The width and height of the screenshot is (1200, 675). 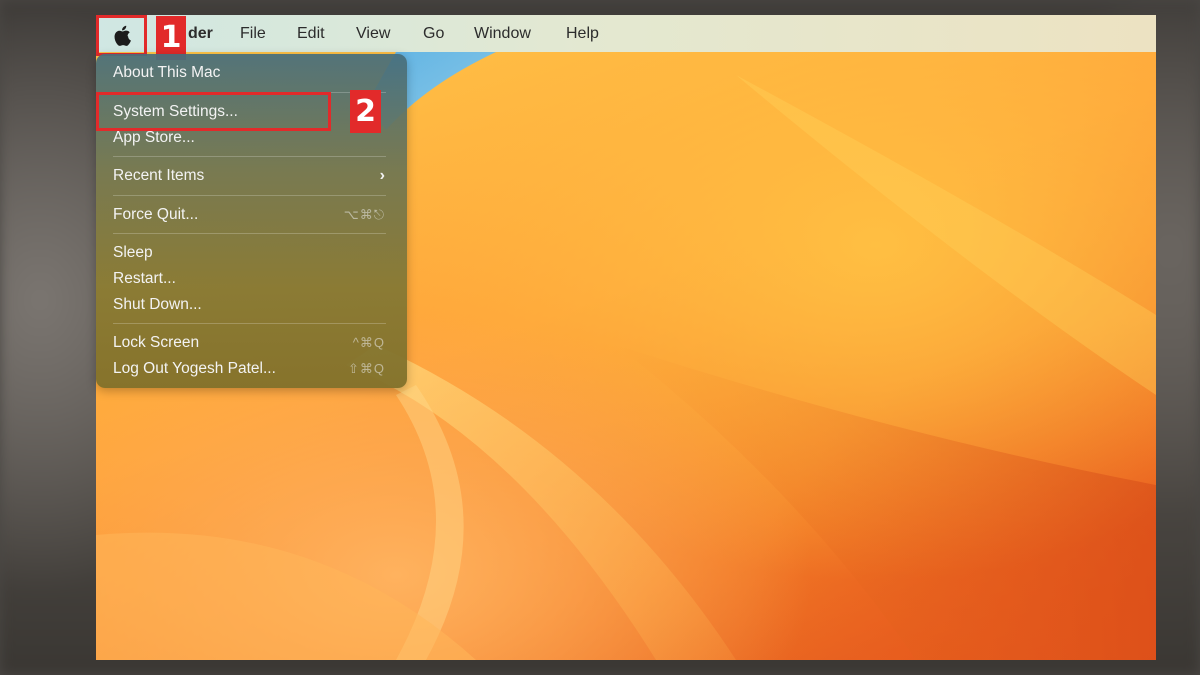 I want to click on log-out-shortcut: ⇧⌘Q, so click(x=366, y=368).